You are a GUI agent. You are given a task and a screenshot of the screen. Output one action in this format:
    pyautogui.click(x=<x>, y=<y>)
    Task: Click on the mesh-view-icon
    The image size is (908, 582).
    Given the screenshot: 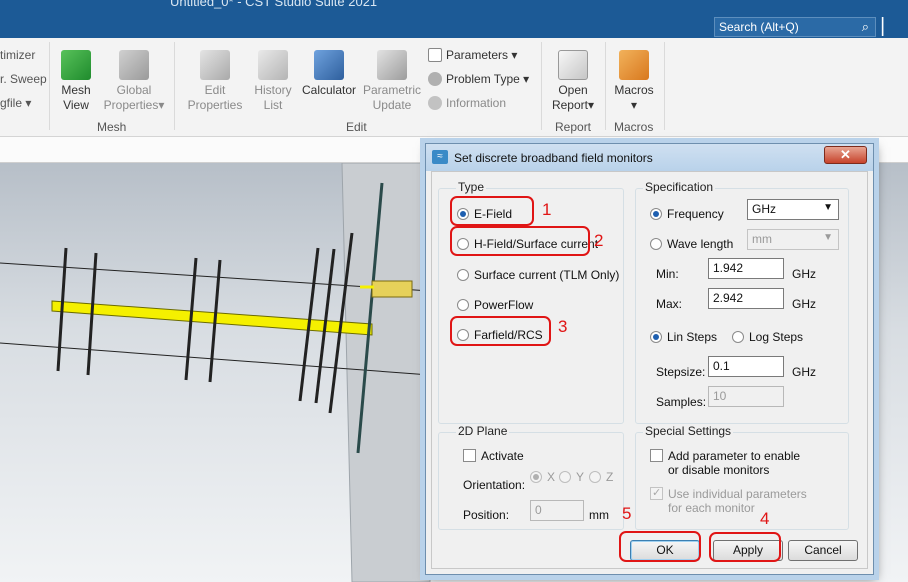 What is the action you would take?
    pyautogui.click(x=76, y=65)
    